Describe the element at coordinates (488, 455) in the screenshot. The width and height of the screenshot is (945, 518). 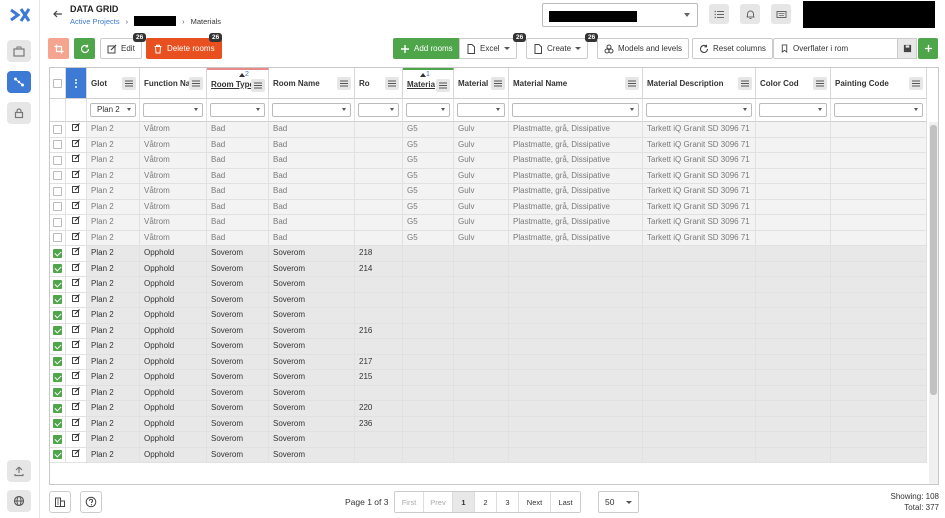
I see `table-row: Plan 2 Opphold Soverom Soverom` at that location.